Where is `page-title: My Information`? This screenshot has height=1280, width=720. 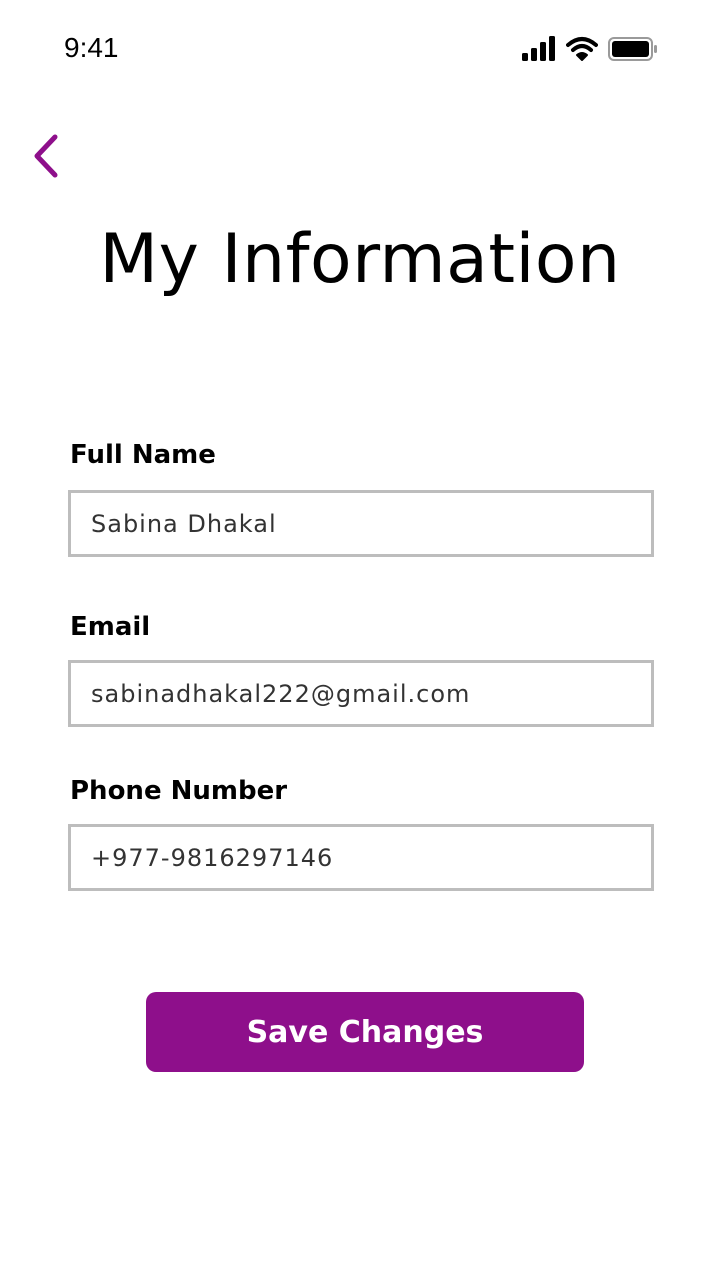
page-title: My Information is located at coordinates (360, 259).